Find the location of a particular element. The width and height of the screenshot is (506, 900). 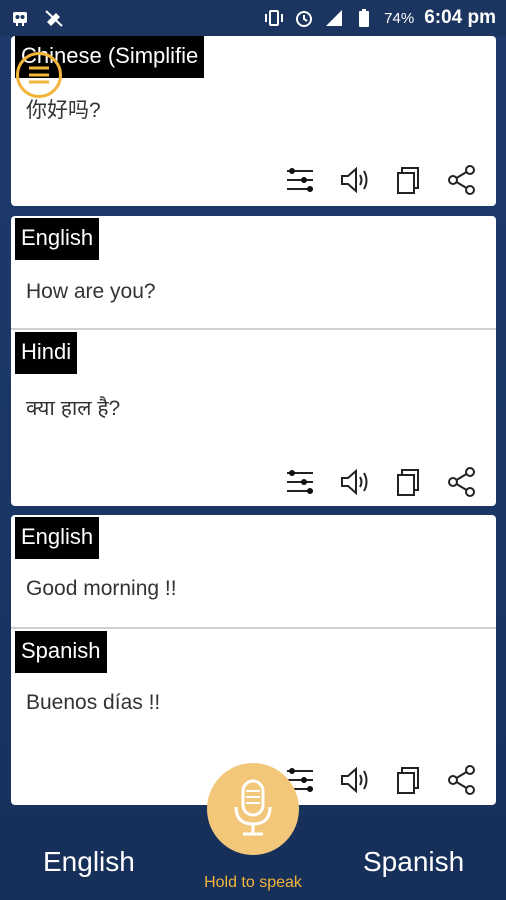

mute-notification-icon is located at coordinates (54, 18).